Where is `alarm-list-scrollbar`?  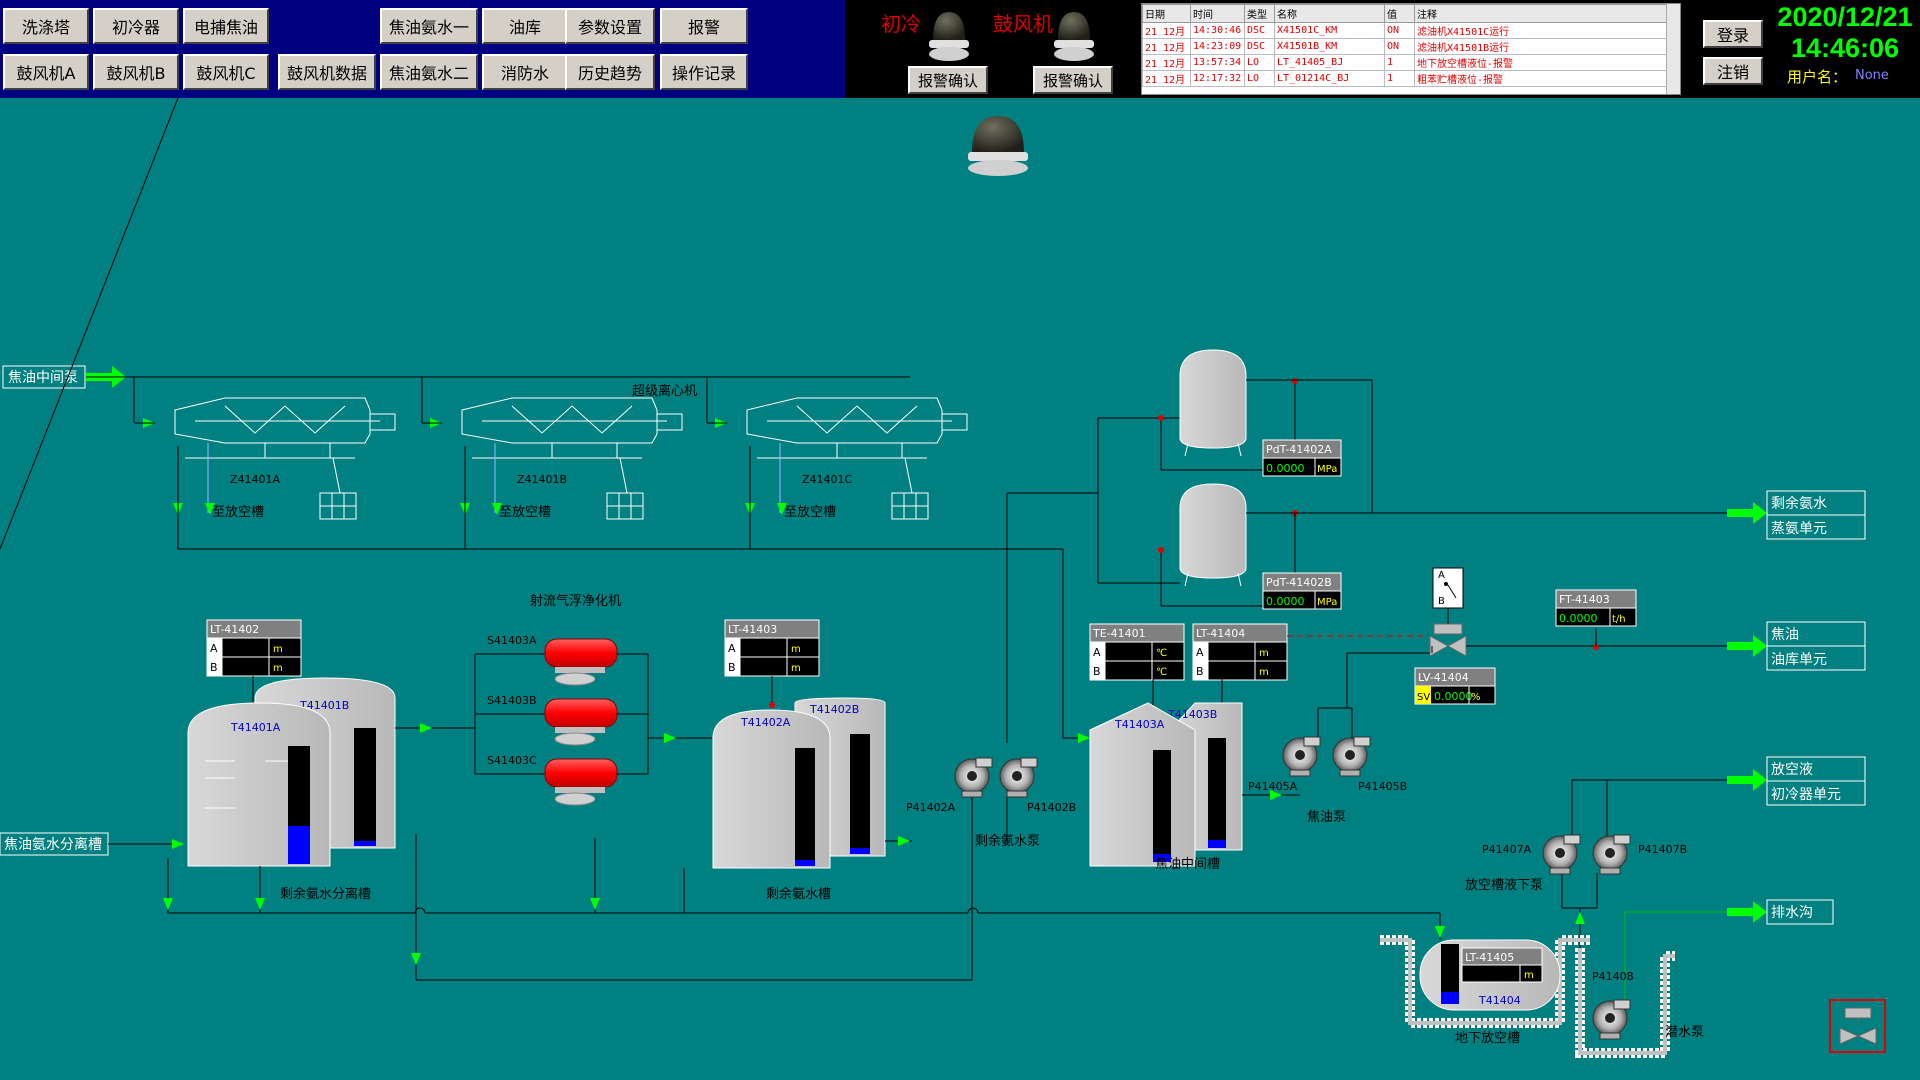
alarm-list-scrollbar is located at coordinates (1673, 49).